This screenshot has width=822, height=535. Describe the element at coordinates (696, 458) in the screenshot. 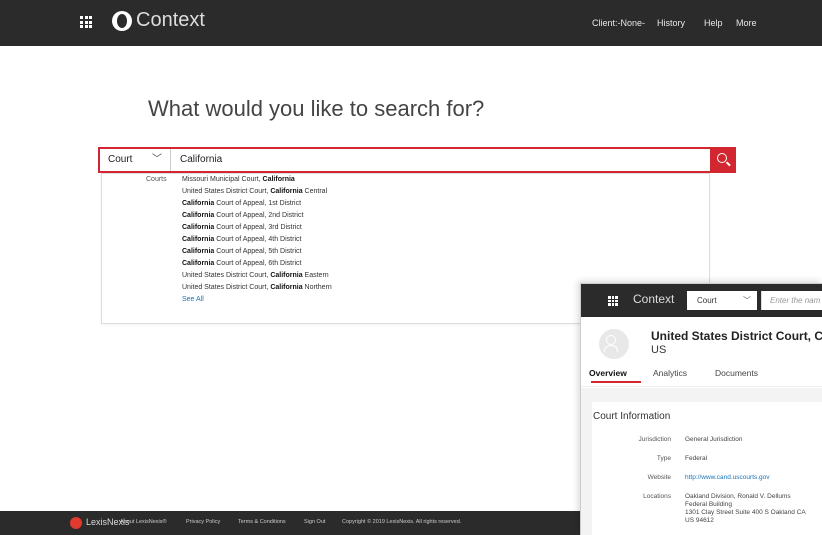

I see `type-value: Federal` at that location.